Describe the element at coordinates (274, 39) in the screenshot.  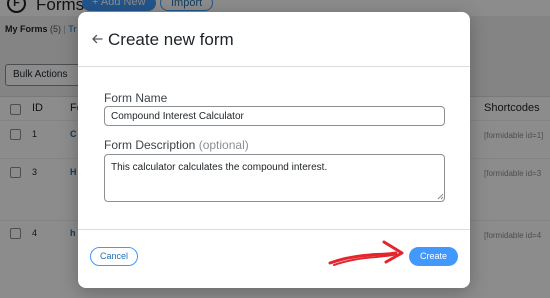
I see `modal-header: Create new form` at that location.